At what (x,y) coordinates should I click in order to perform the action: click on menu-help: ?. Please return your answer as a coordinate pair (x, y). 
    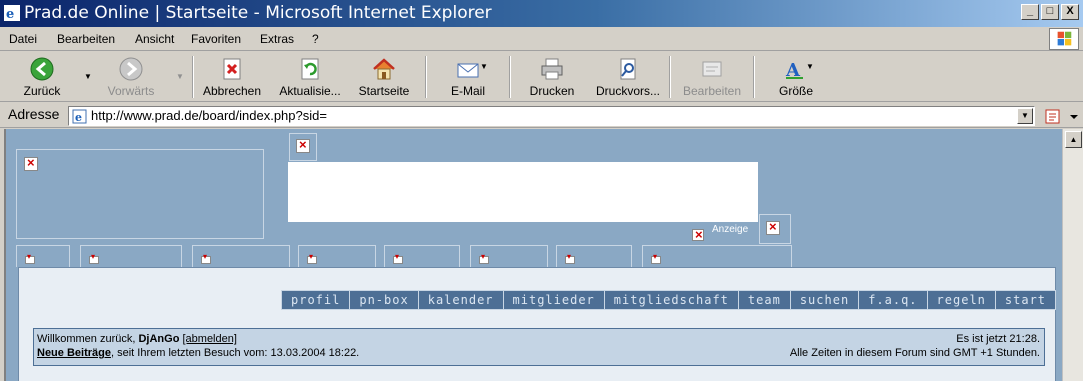
    Looking at the image, I should click on (315, 39).